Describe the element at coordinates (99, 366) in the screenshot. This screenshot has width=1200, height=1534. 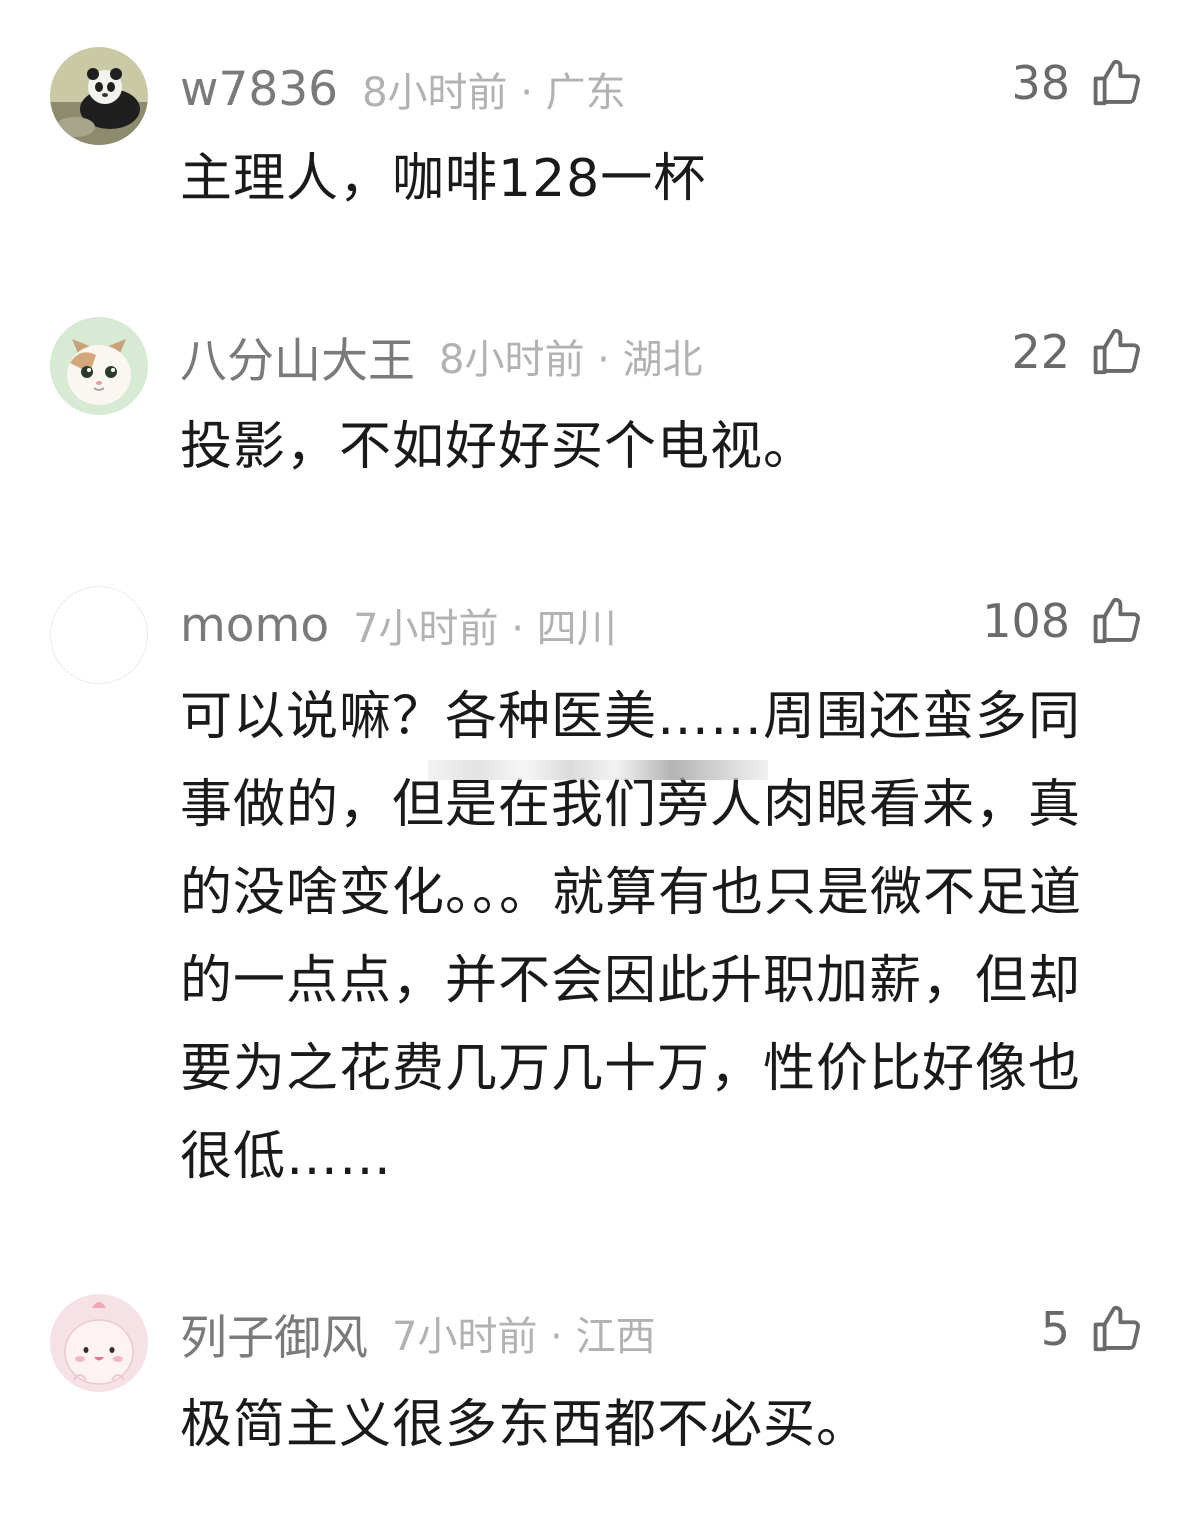
I see `cat-avatar-icon` at that location.